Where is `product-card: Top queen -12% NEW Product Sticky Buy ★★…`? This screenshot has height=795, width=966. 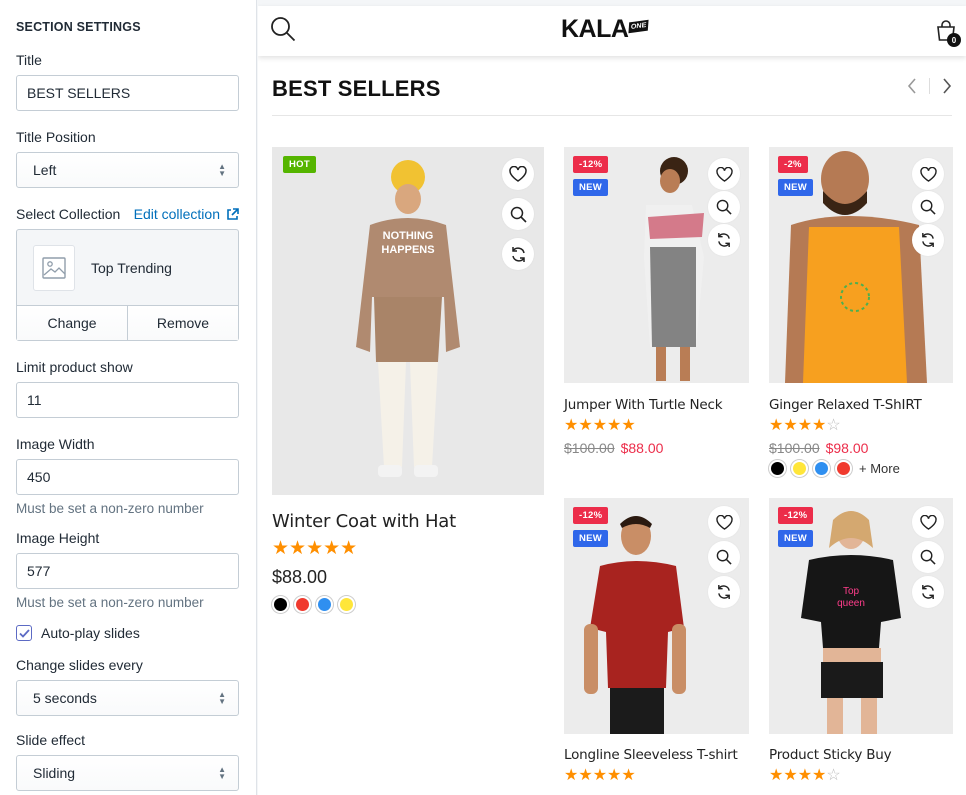
product-card: Top queen -12% NEW Product Sticky Buy ★★… is located at coordinates (861, 641).